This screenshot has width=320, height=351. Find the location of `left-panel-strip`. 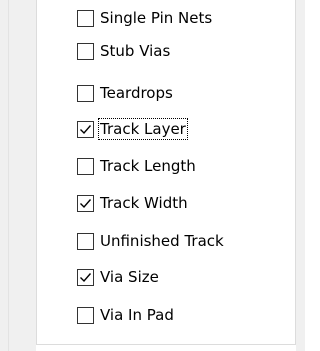

left-panel-strip is located at coordinates (18, 175).